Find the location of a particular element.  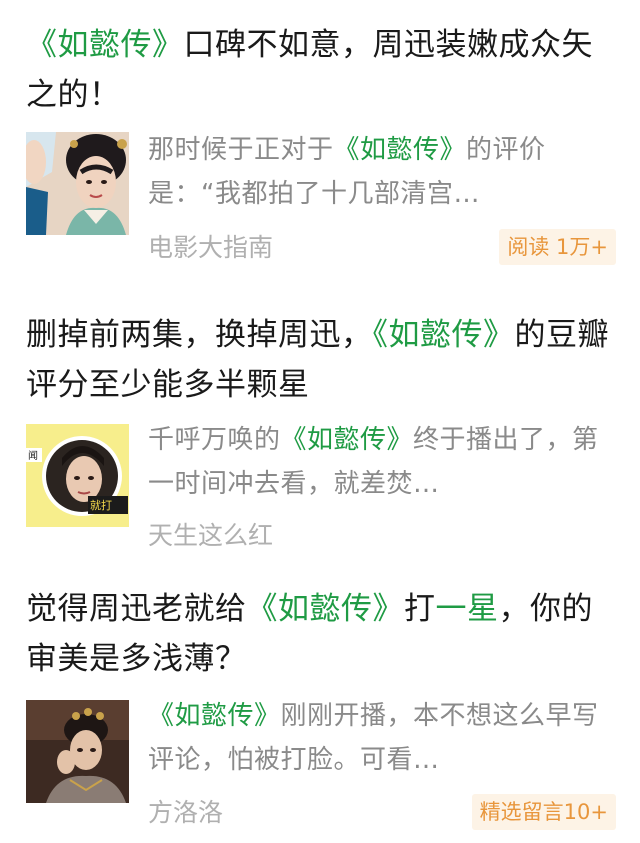

summary-text: 那时候于正对于 is located at coordinates (241, 150).